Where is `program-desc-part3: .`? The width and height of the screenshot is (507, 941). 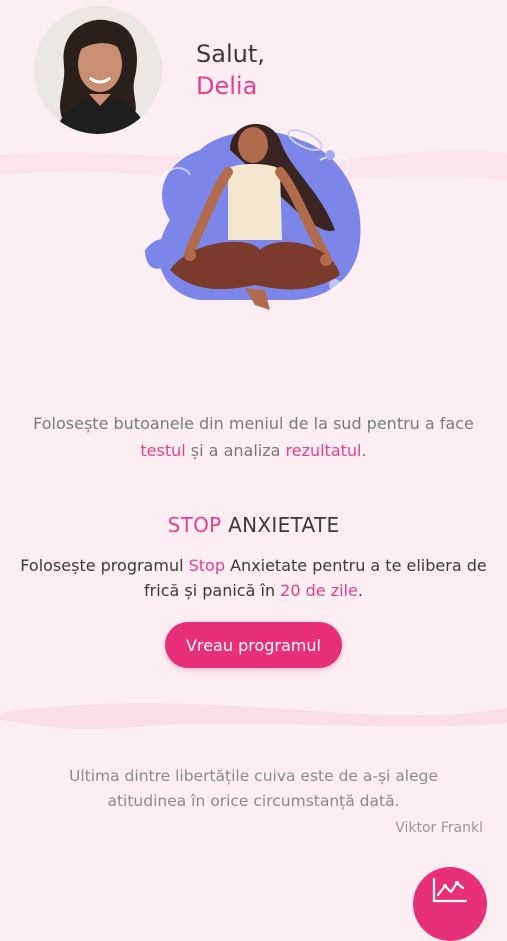
program-desc-part3: . is located at coordinates (360, 590).